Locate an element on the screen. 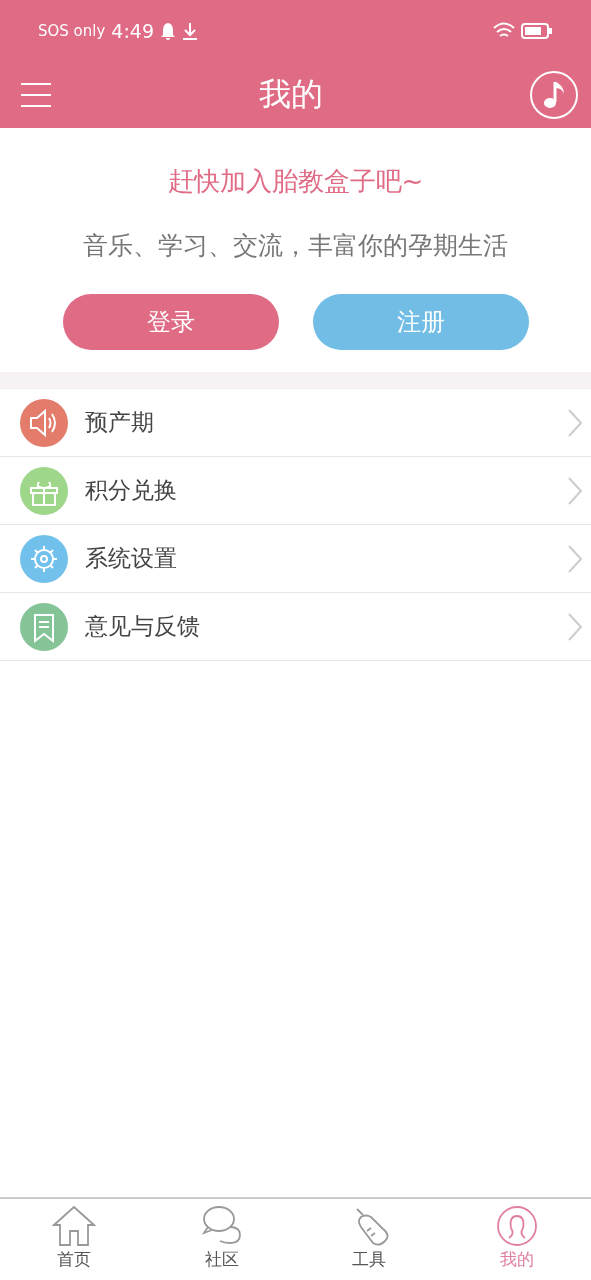 The width and height of the screenshot is (591, 1280). battery-icon is located at coordinates (537, 31).